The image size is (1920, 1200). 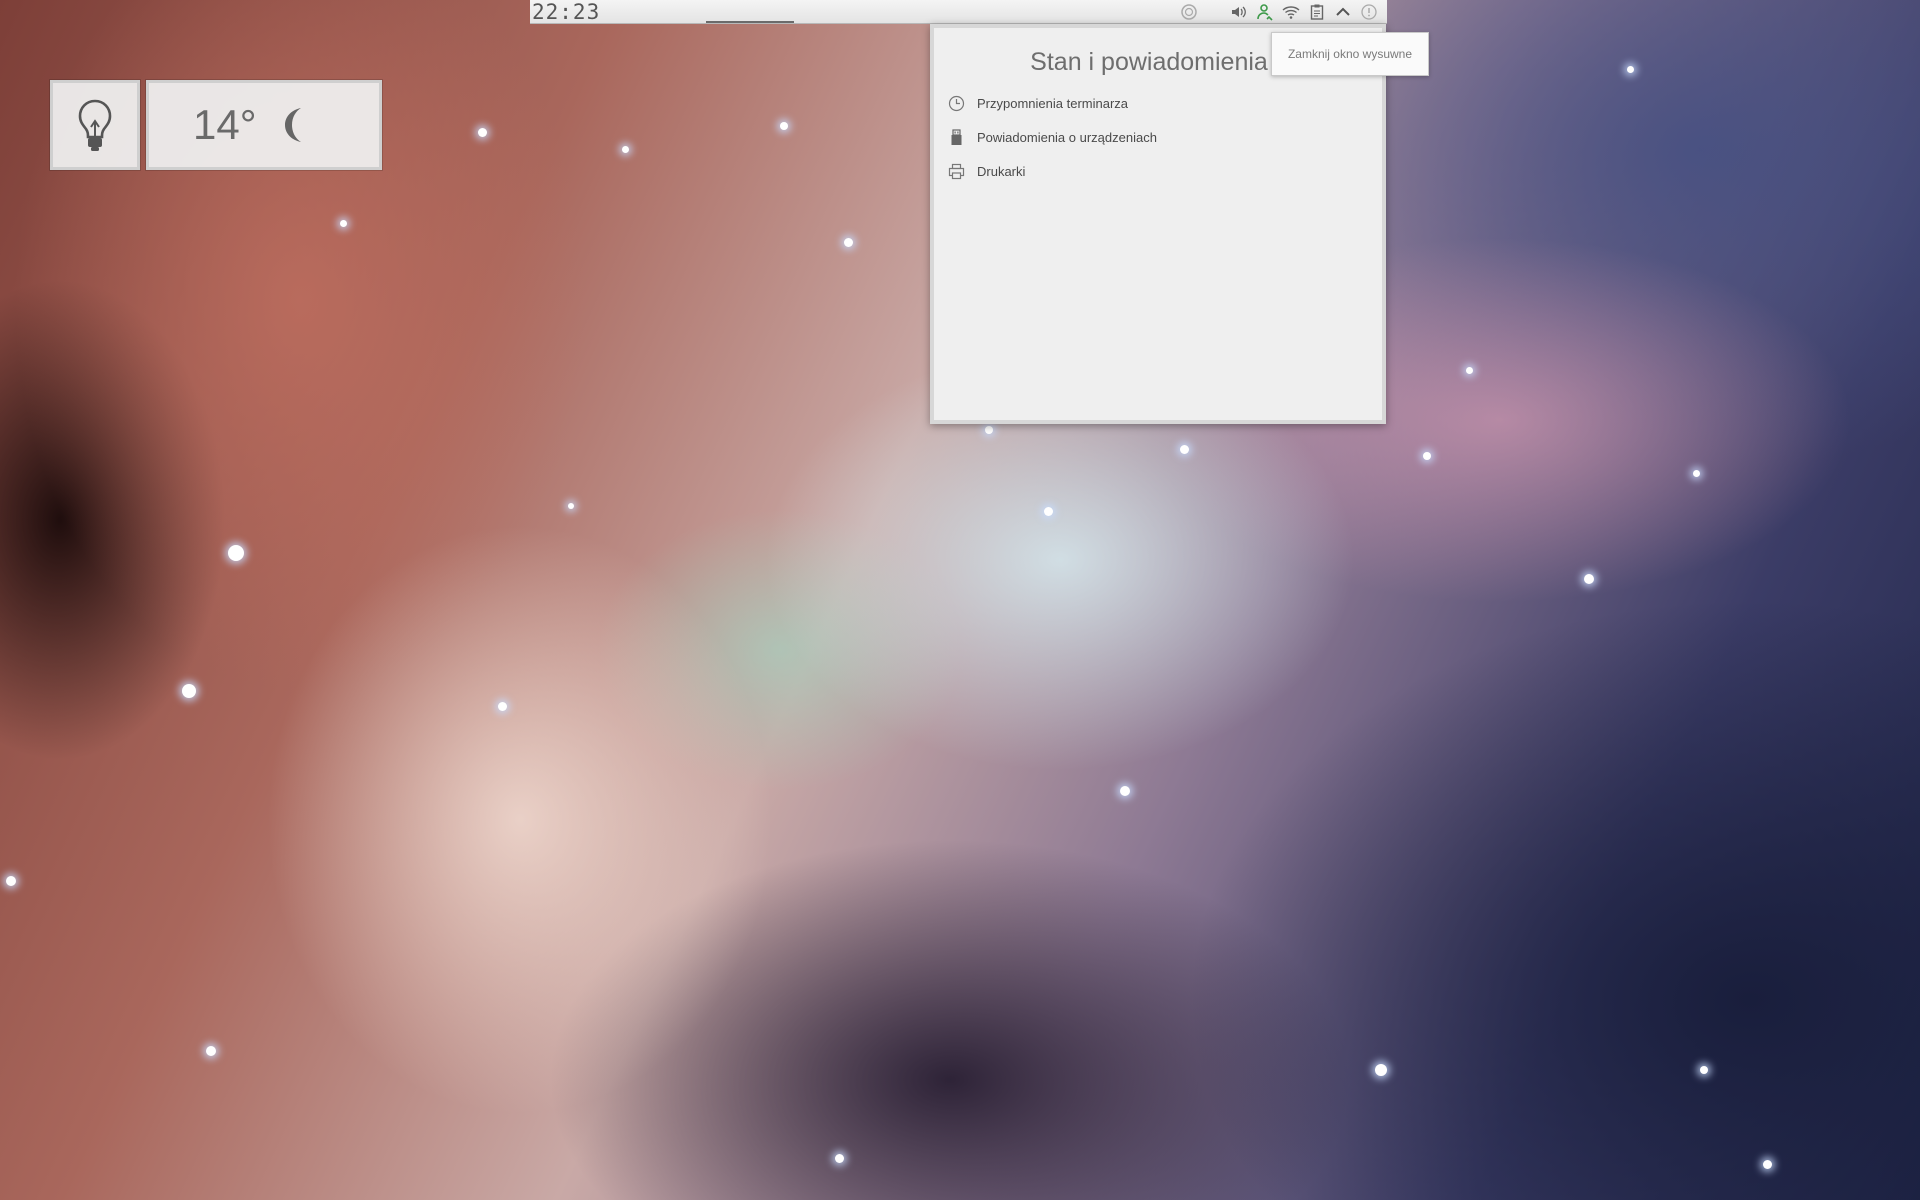 What do you see at coordinates (956, 171) in the screenshot?
I see `printer-icon` at bounding box center [956, 171].